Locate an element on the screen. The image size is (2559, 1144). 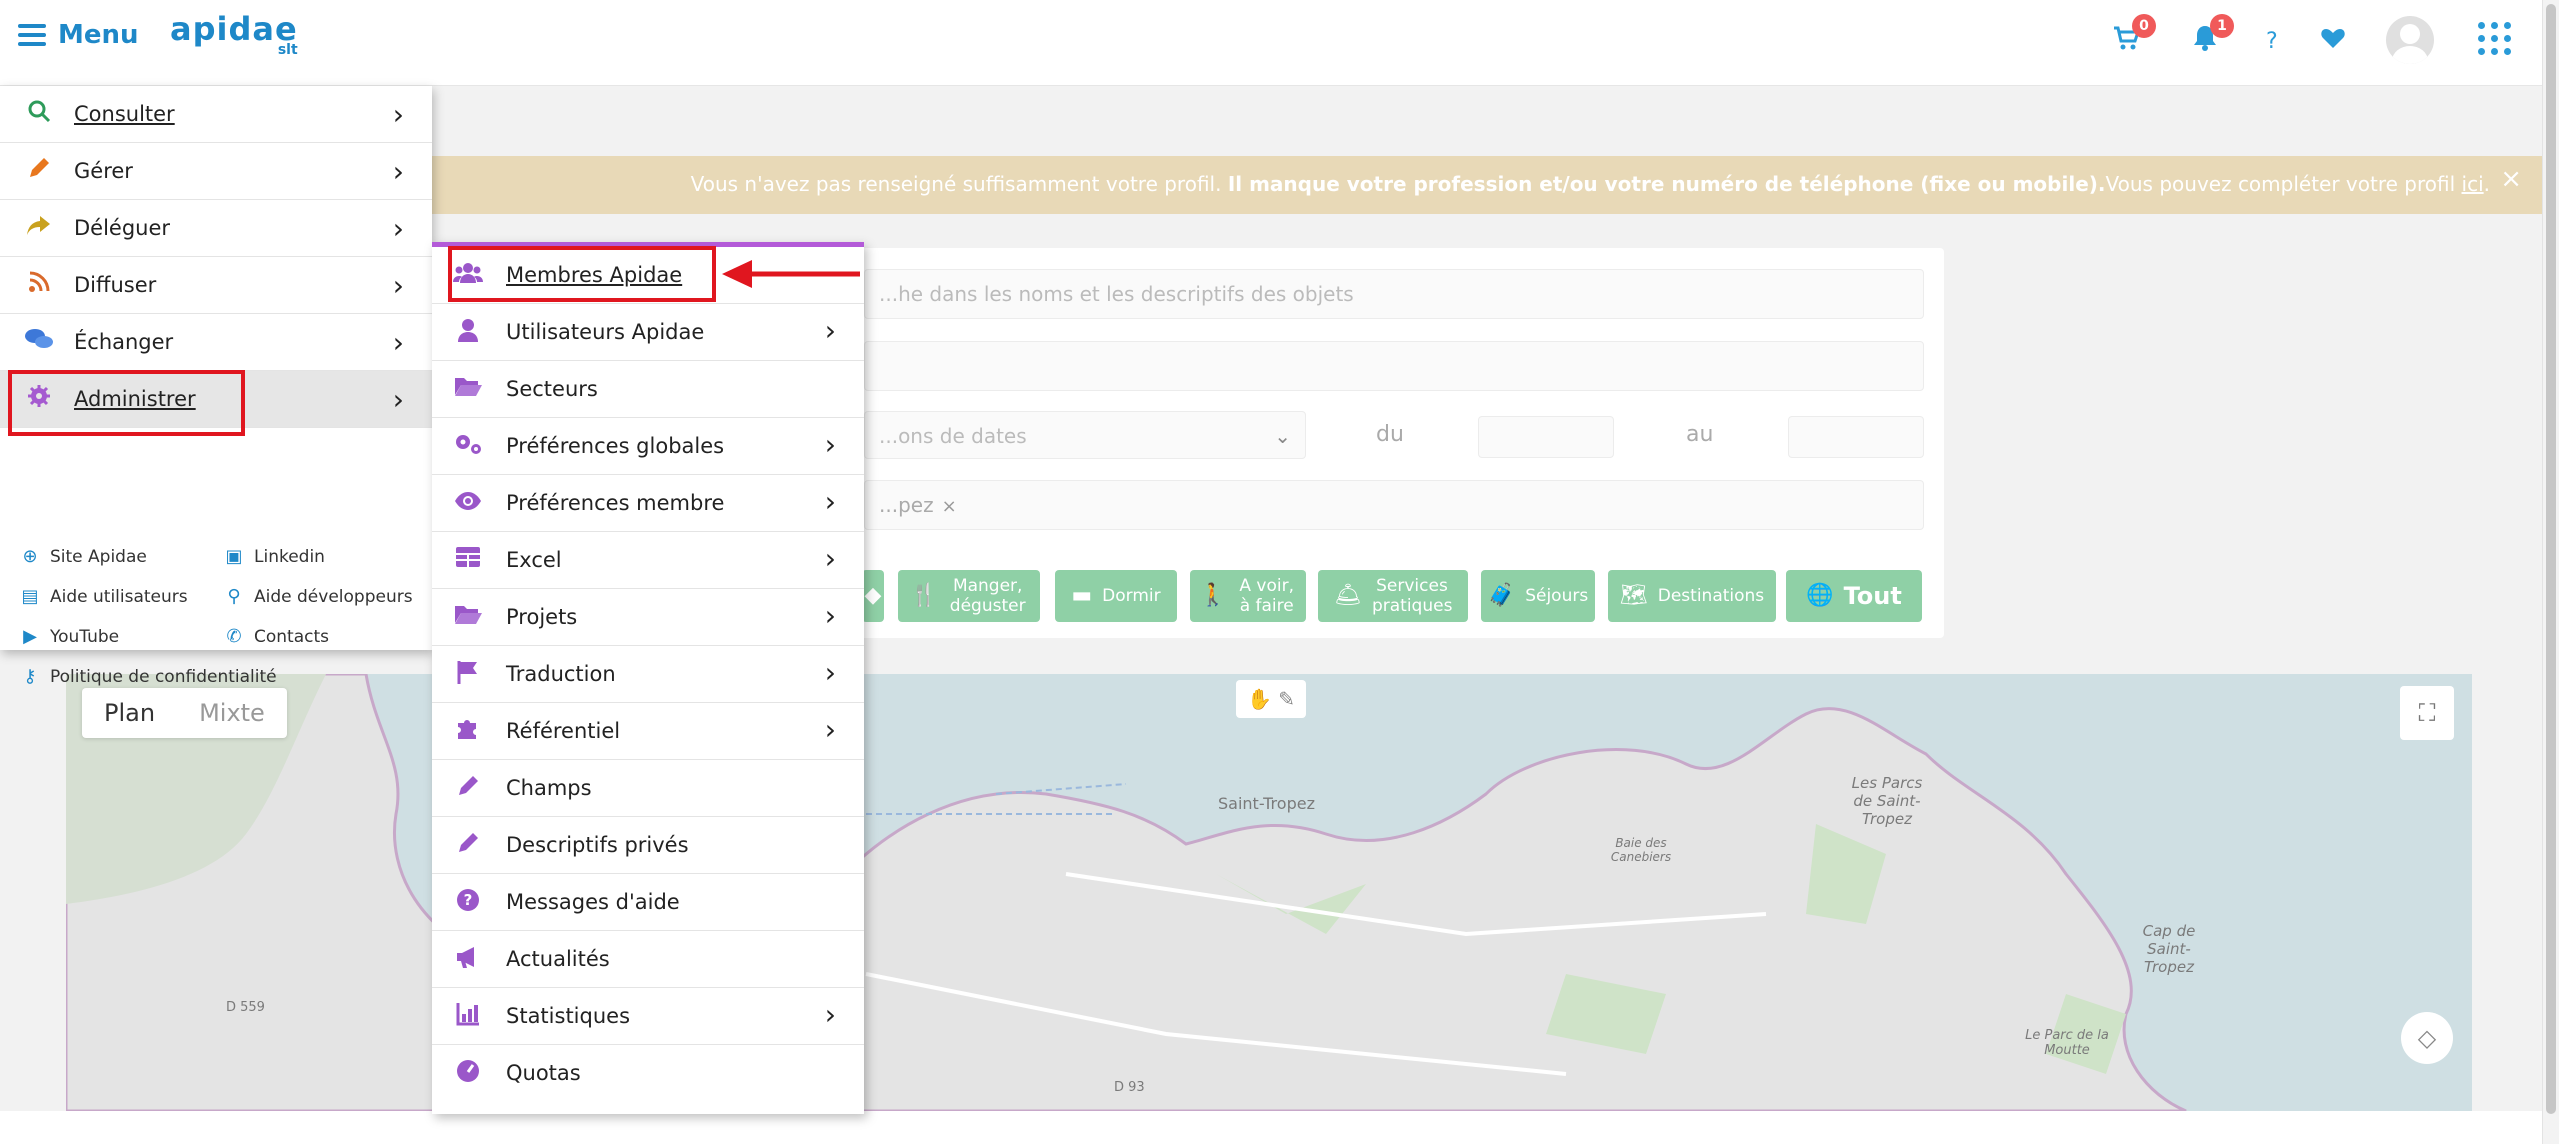
menu-item-consulter: Consulter › is located at coordinates (216, 114).